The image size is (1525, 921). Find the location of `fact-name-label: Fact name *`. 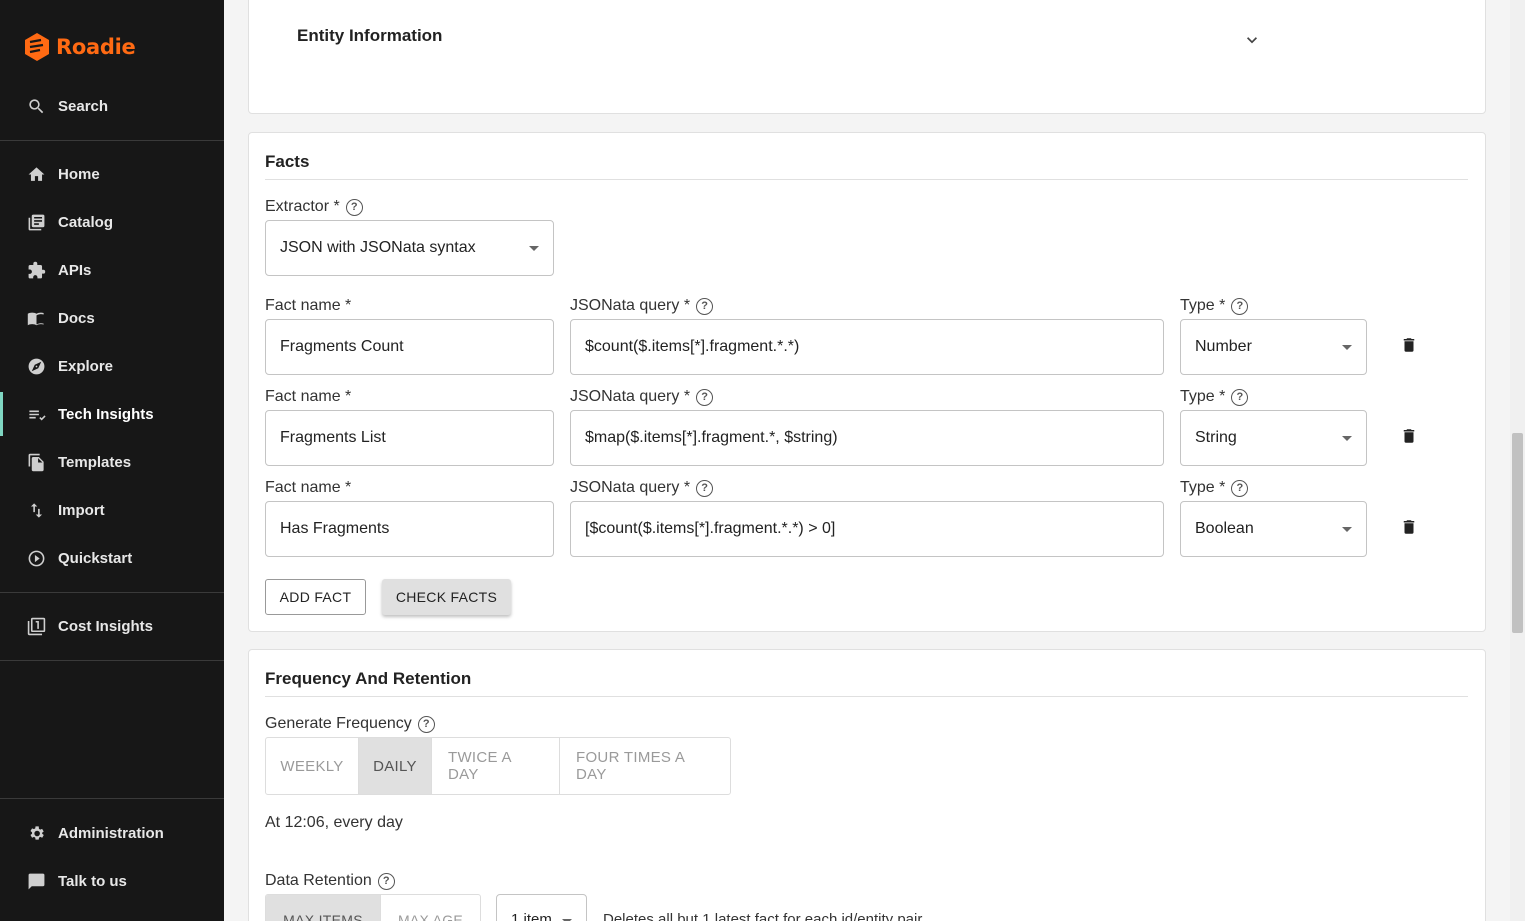

fact-name-label: Fact name * is located at coordinates (308, 488).